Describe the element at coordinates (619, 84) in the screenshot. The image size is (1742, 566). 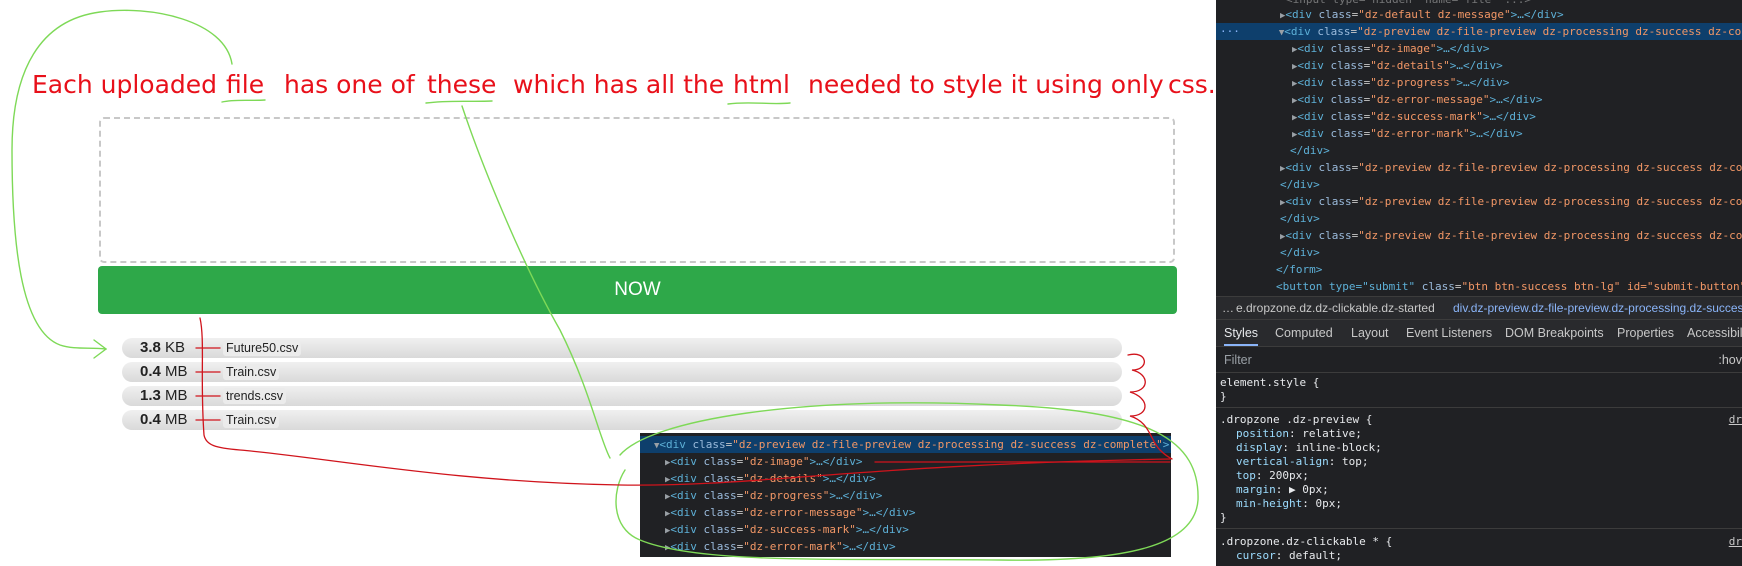
I see `headline-word-5: which has all the` at that location.